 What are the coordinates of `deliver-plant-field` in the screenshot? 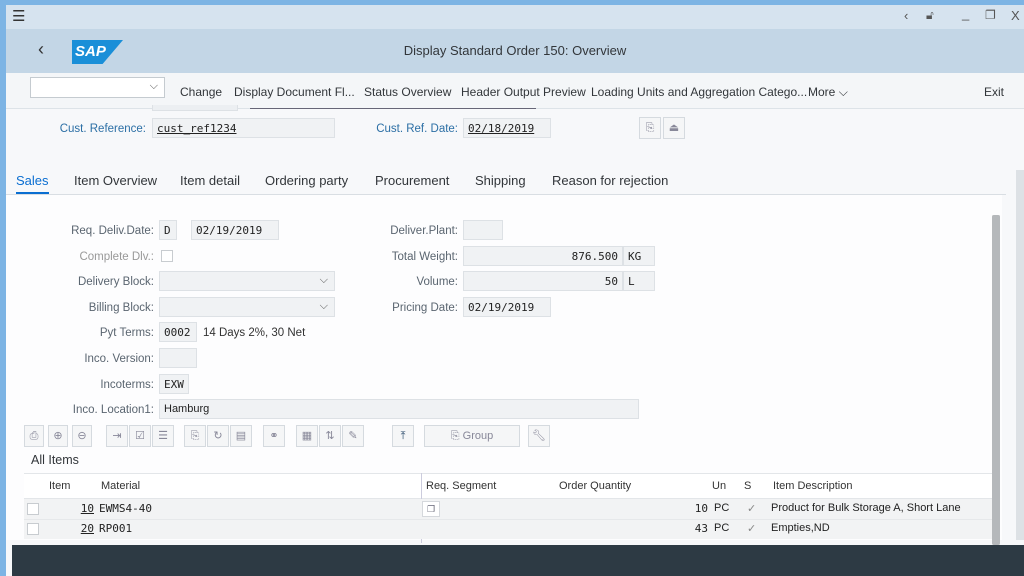 It's located at (483, 230).